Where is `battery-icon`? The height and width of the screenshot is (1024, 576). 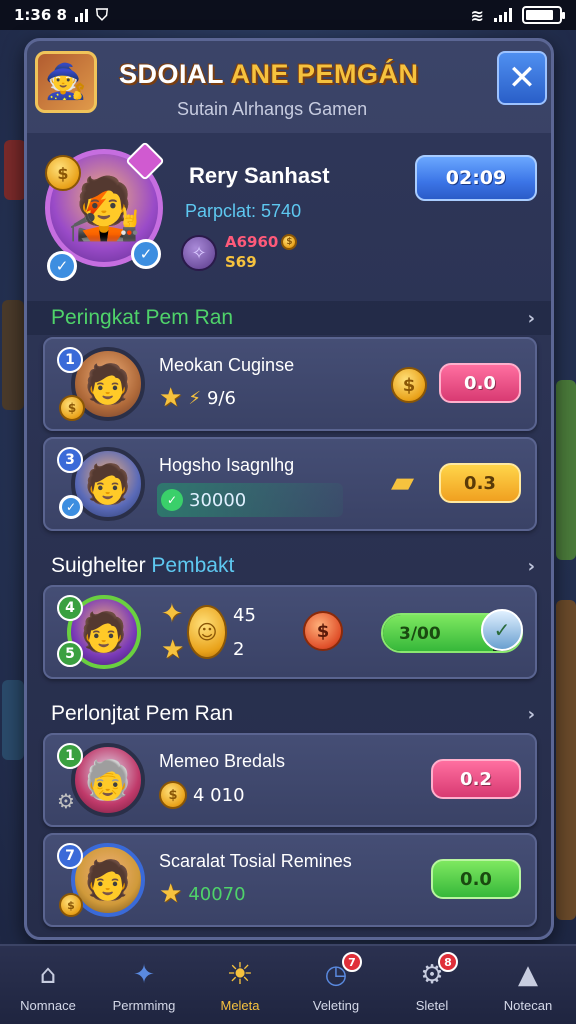 battery-icon is located at coordinates (543, 15).